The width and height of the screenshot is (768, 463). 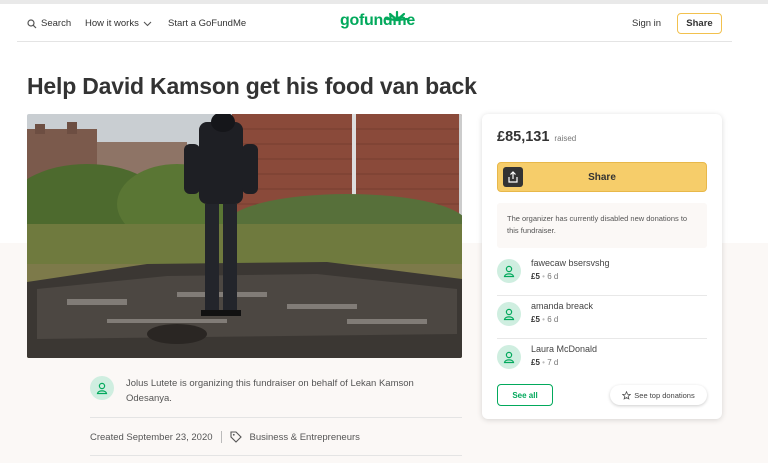 I want to click on see-all-button: See all, so click(x=525, y=395).